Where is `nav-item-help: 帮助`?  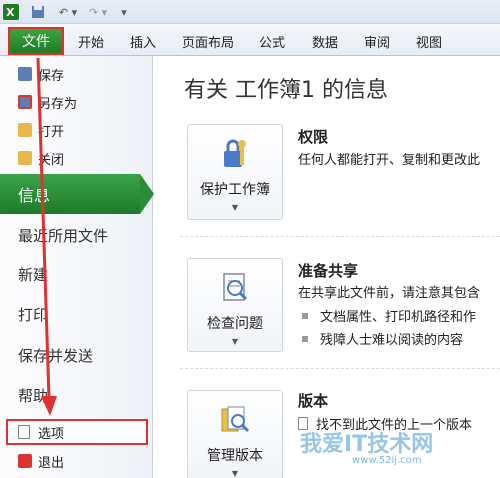
nav-item-help: 帮助 is located at coordinates (33, 395).